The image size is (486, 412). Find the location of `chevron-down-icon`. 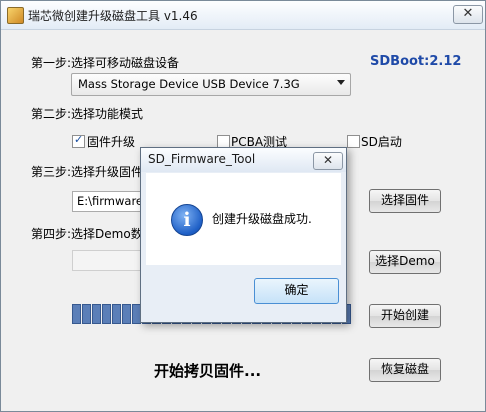

chevron-down-icon is located at coordinates (341, 82).